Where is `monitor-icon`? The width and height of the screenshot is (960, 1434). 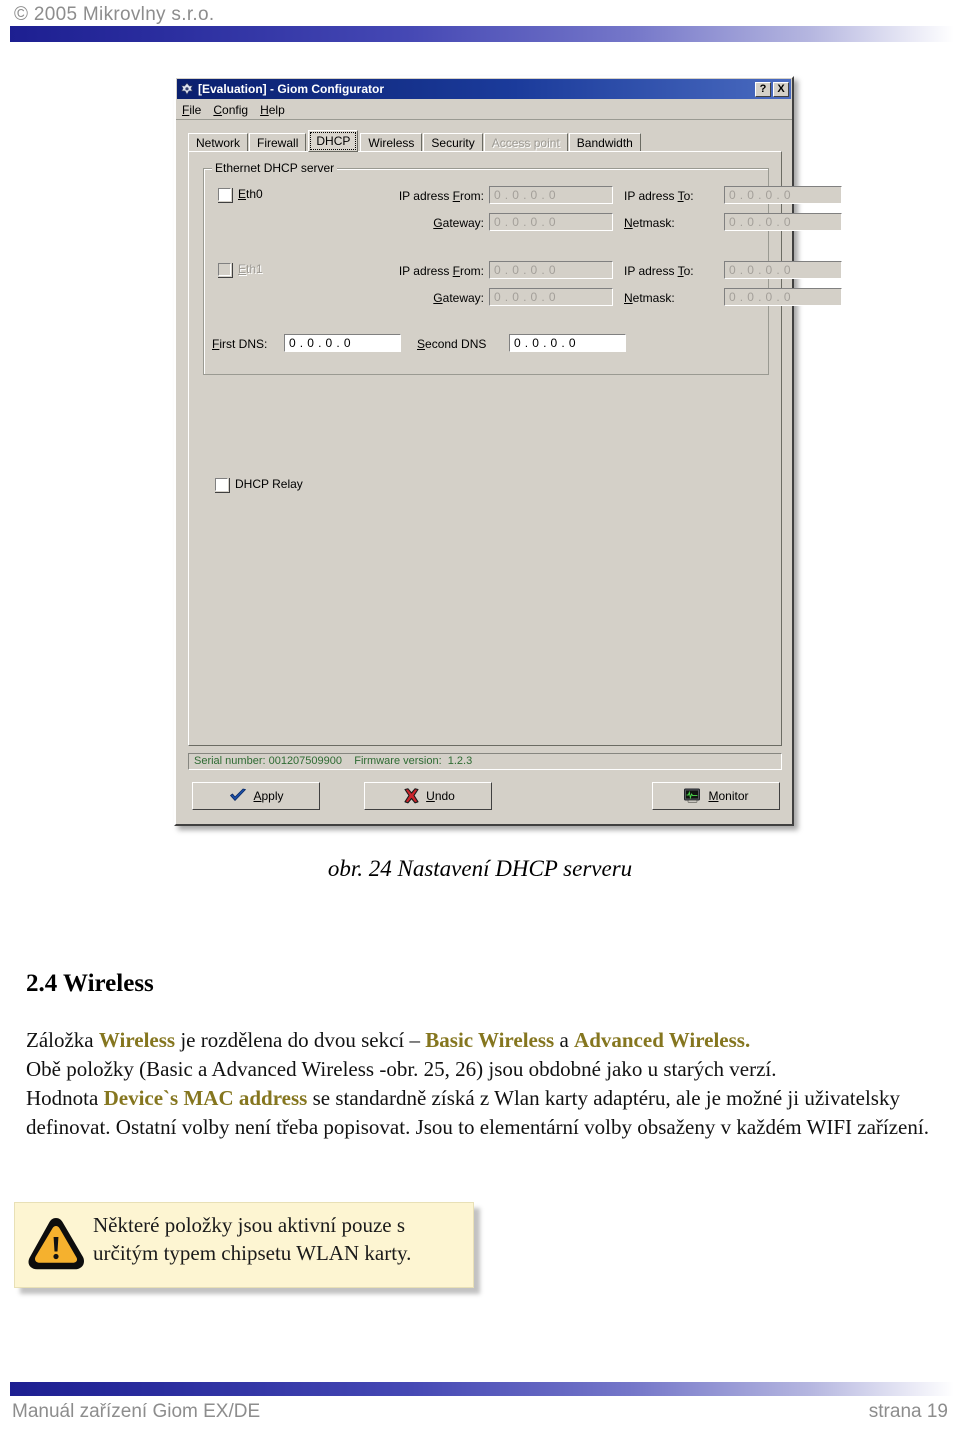
monitor-icon is located at coordinates (693, 796).